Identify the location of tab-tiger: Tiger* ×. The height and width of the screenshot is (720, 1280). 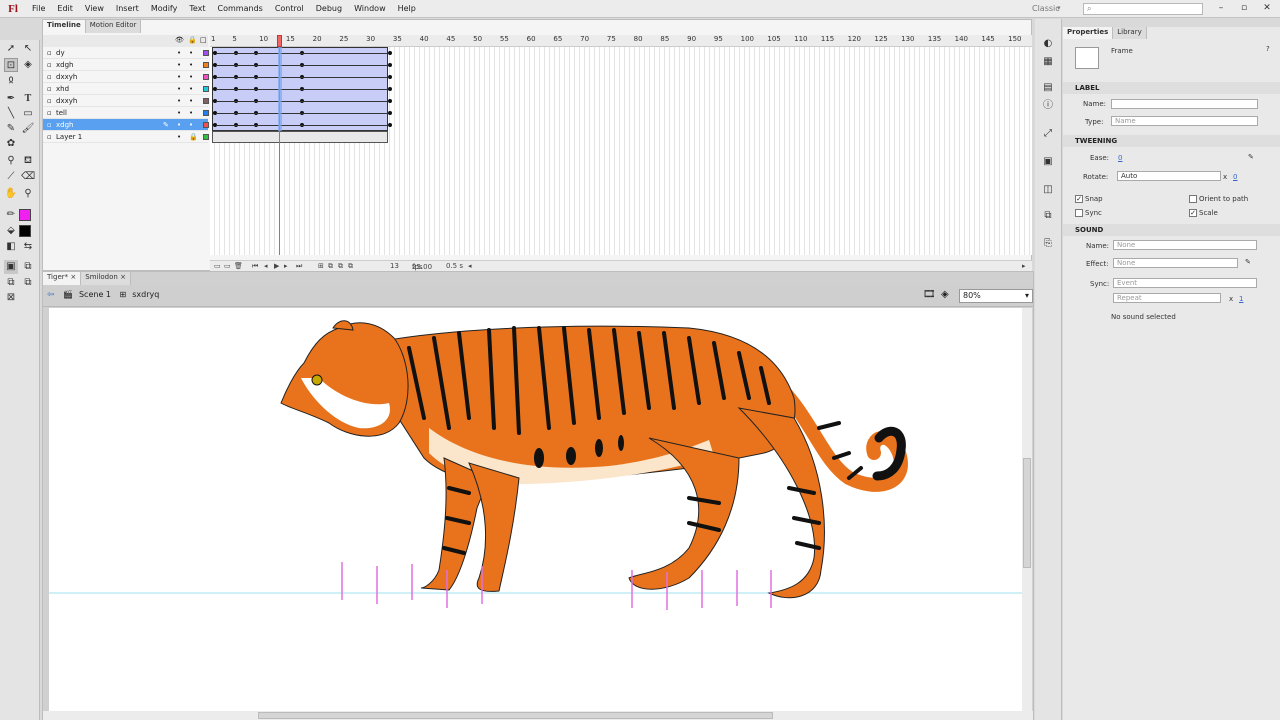
(62, 278).